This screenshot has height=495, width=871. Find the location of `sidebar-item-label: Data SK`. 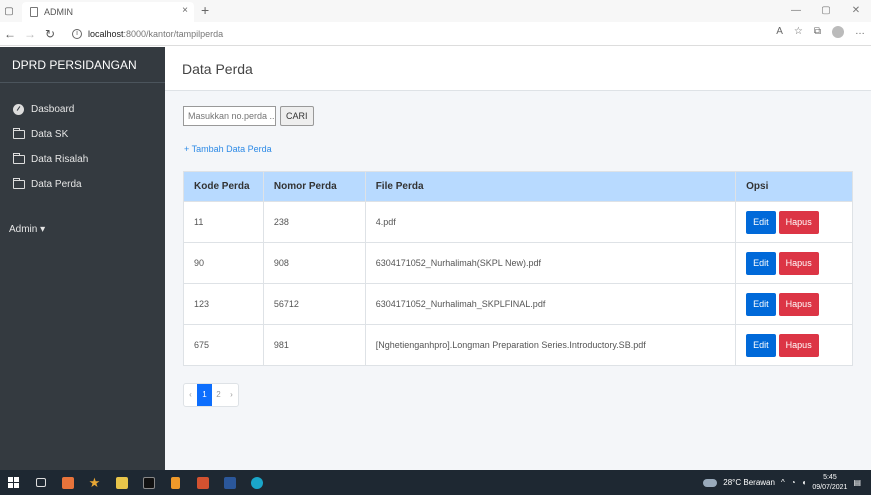

sidebar-item-label: Data SK is located at coordinates (50, 134).